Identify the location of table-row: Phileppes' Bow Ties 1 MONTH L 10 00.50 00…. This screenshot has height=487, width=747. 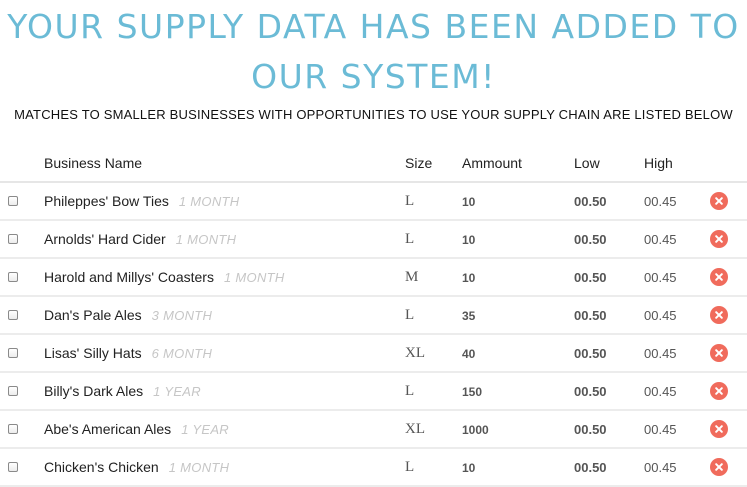
(373, 201).